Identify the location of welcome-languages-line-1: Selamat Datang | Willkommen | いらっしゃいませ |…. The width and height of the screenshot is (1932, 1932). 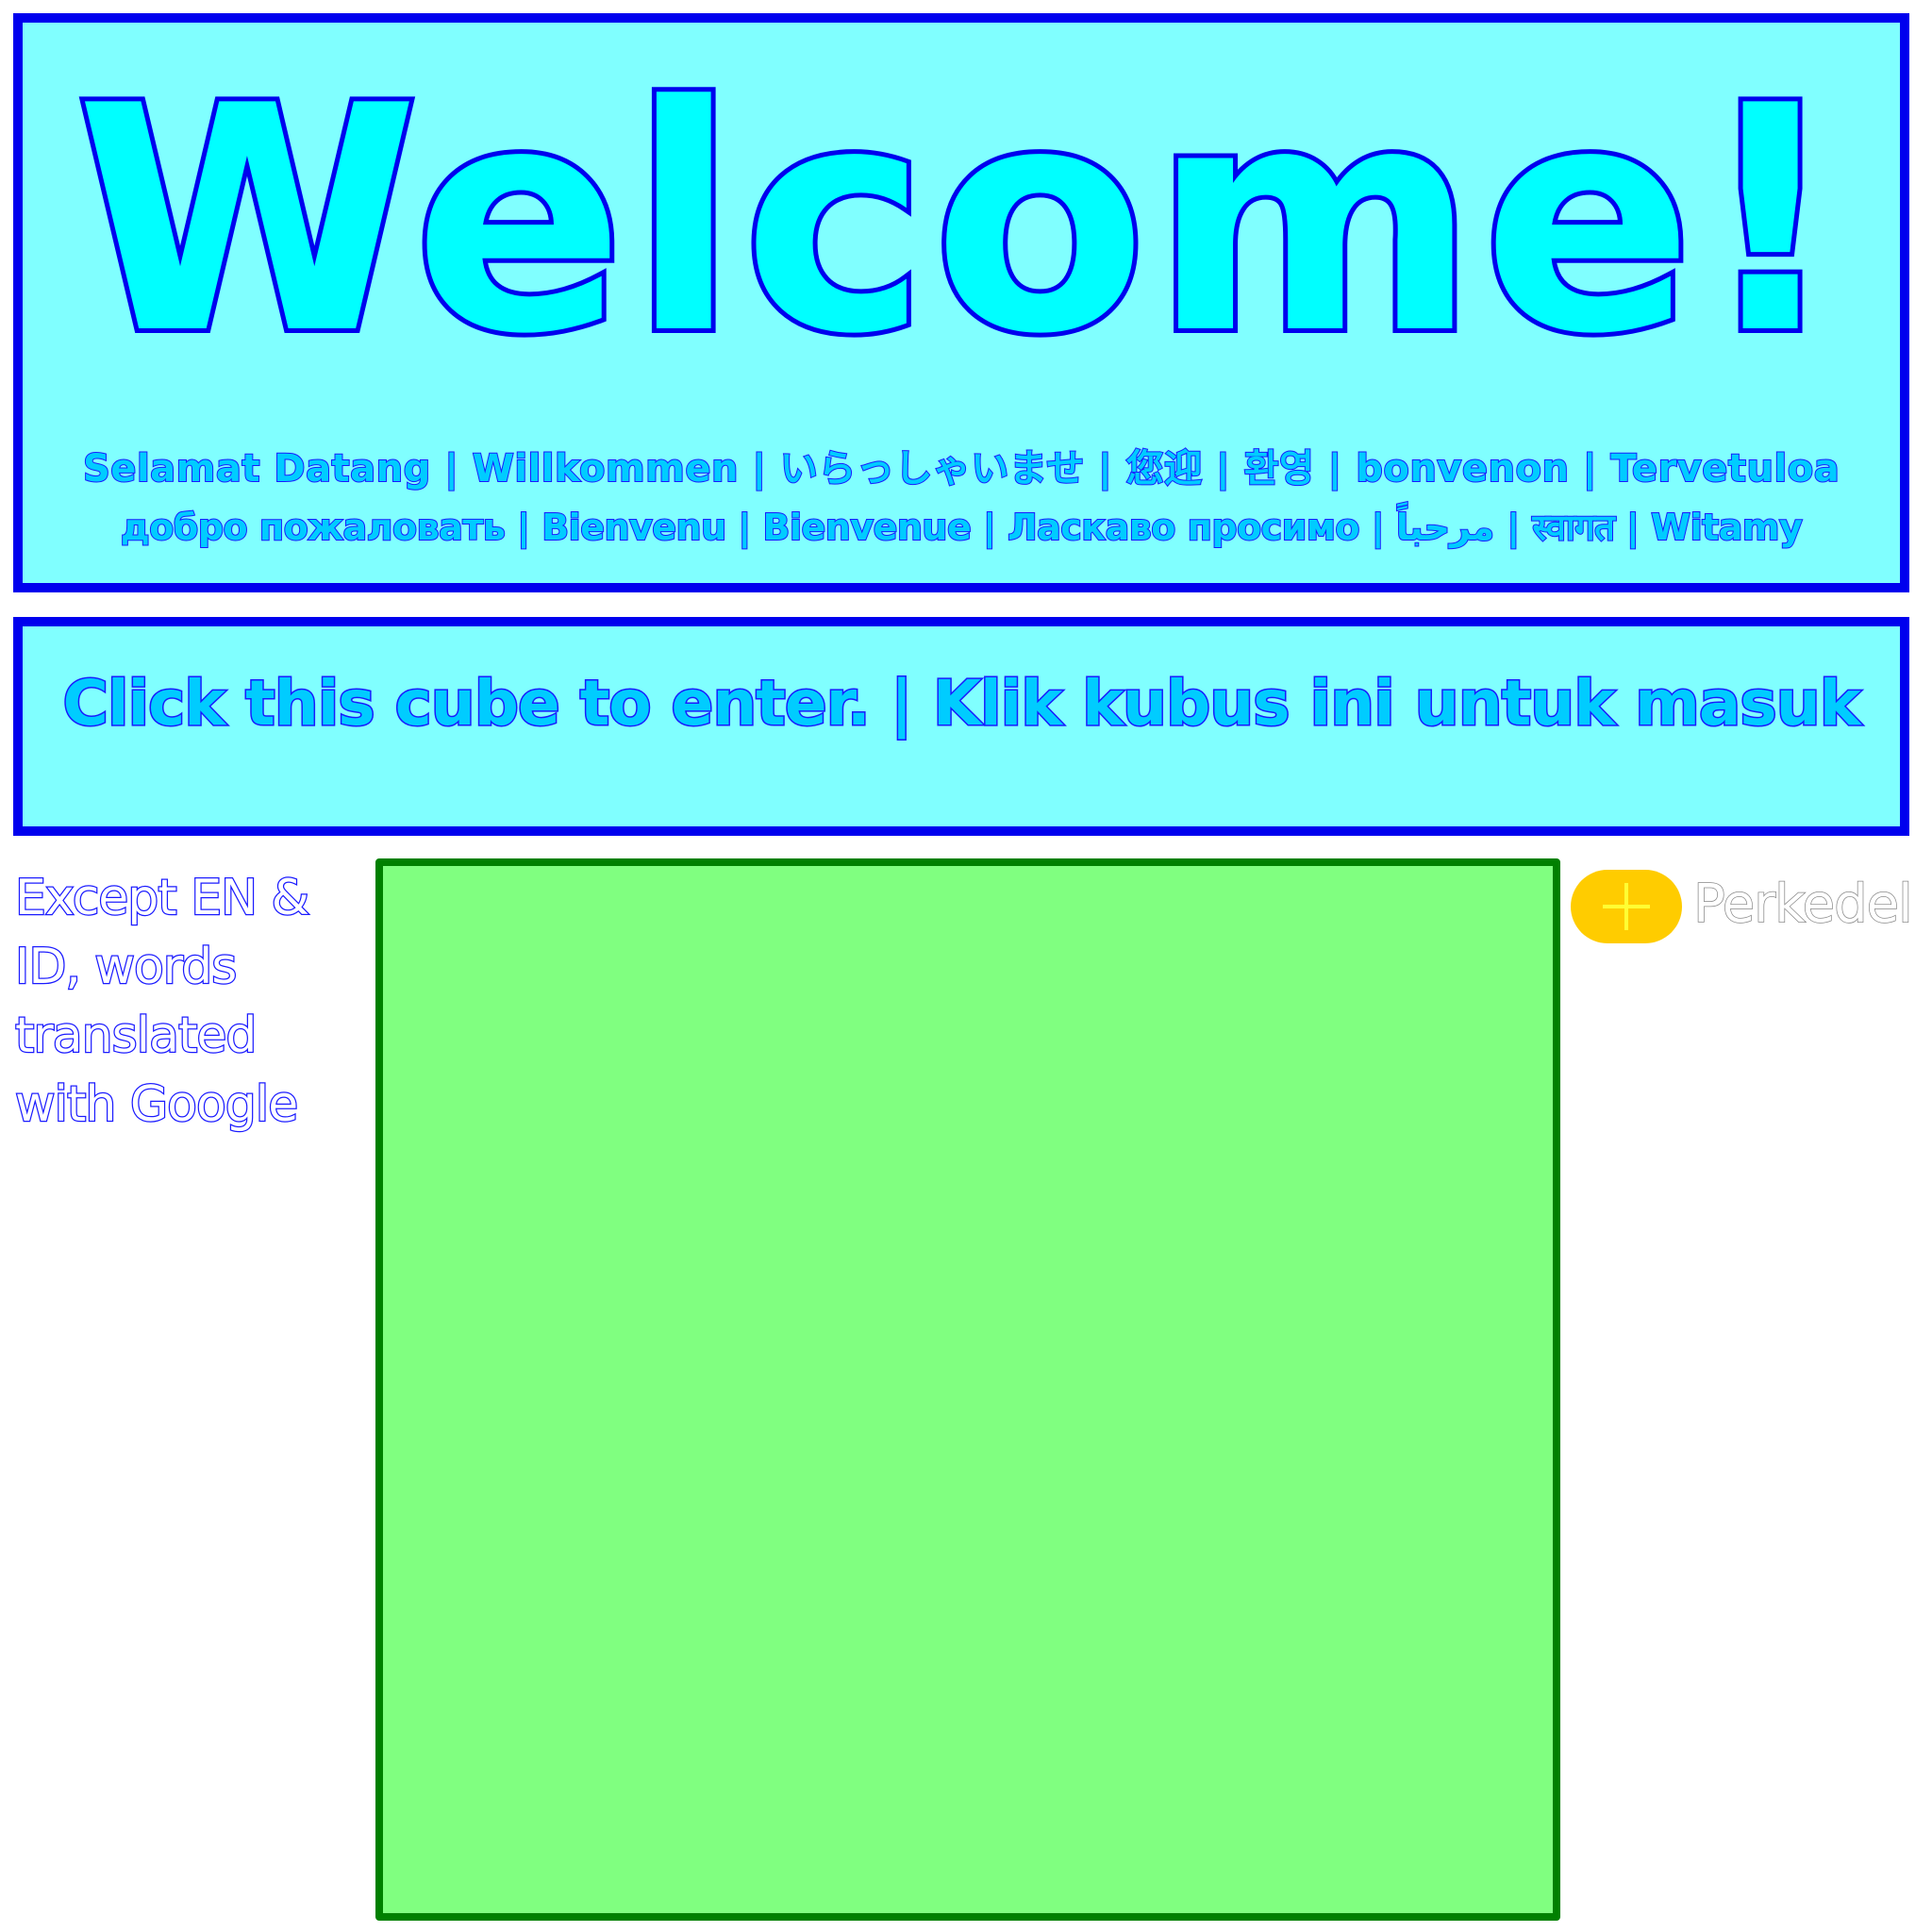
(961, 469).